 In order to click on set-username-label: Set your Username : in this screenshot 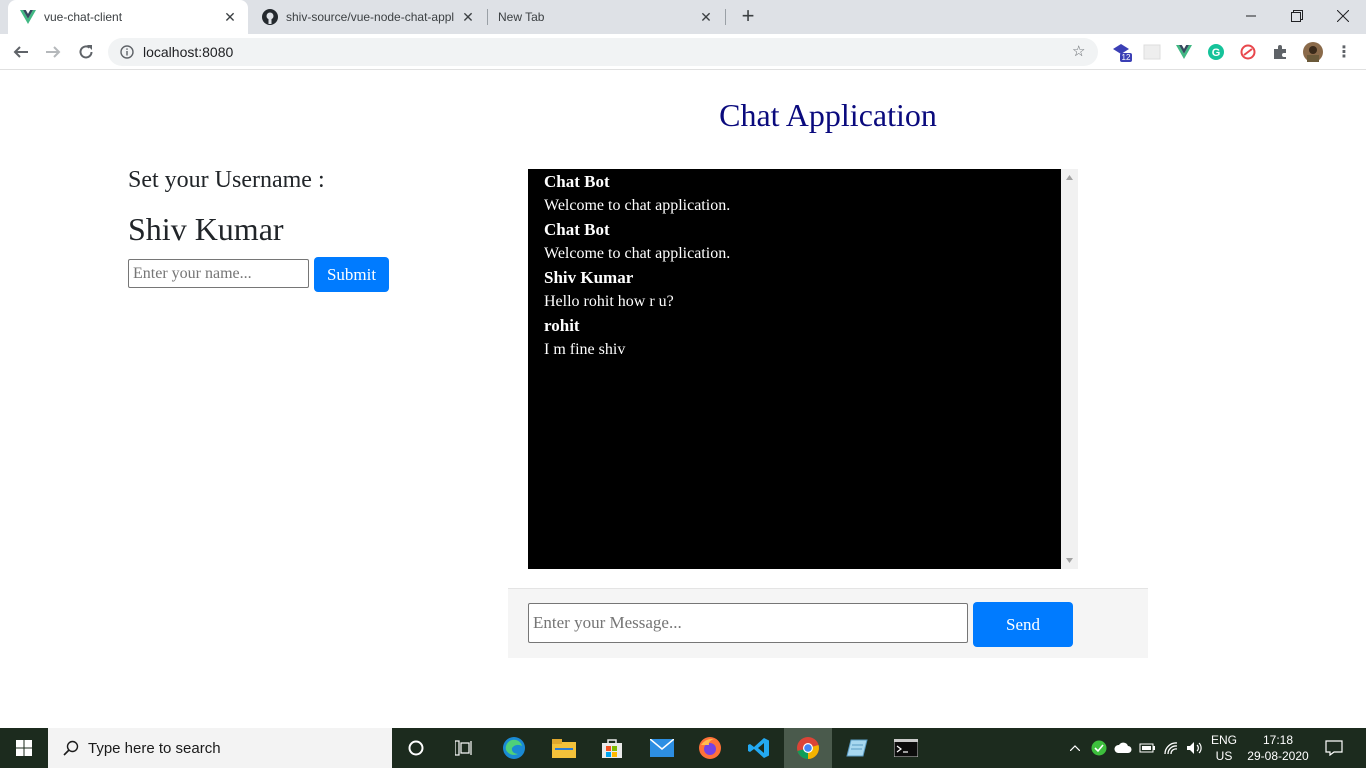, I will do `click(226, 180)`.